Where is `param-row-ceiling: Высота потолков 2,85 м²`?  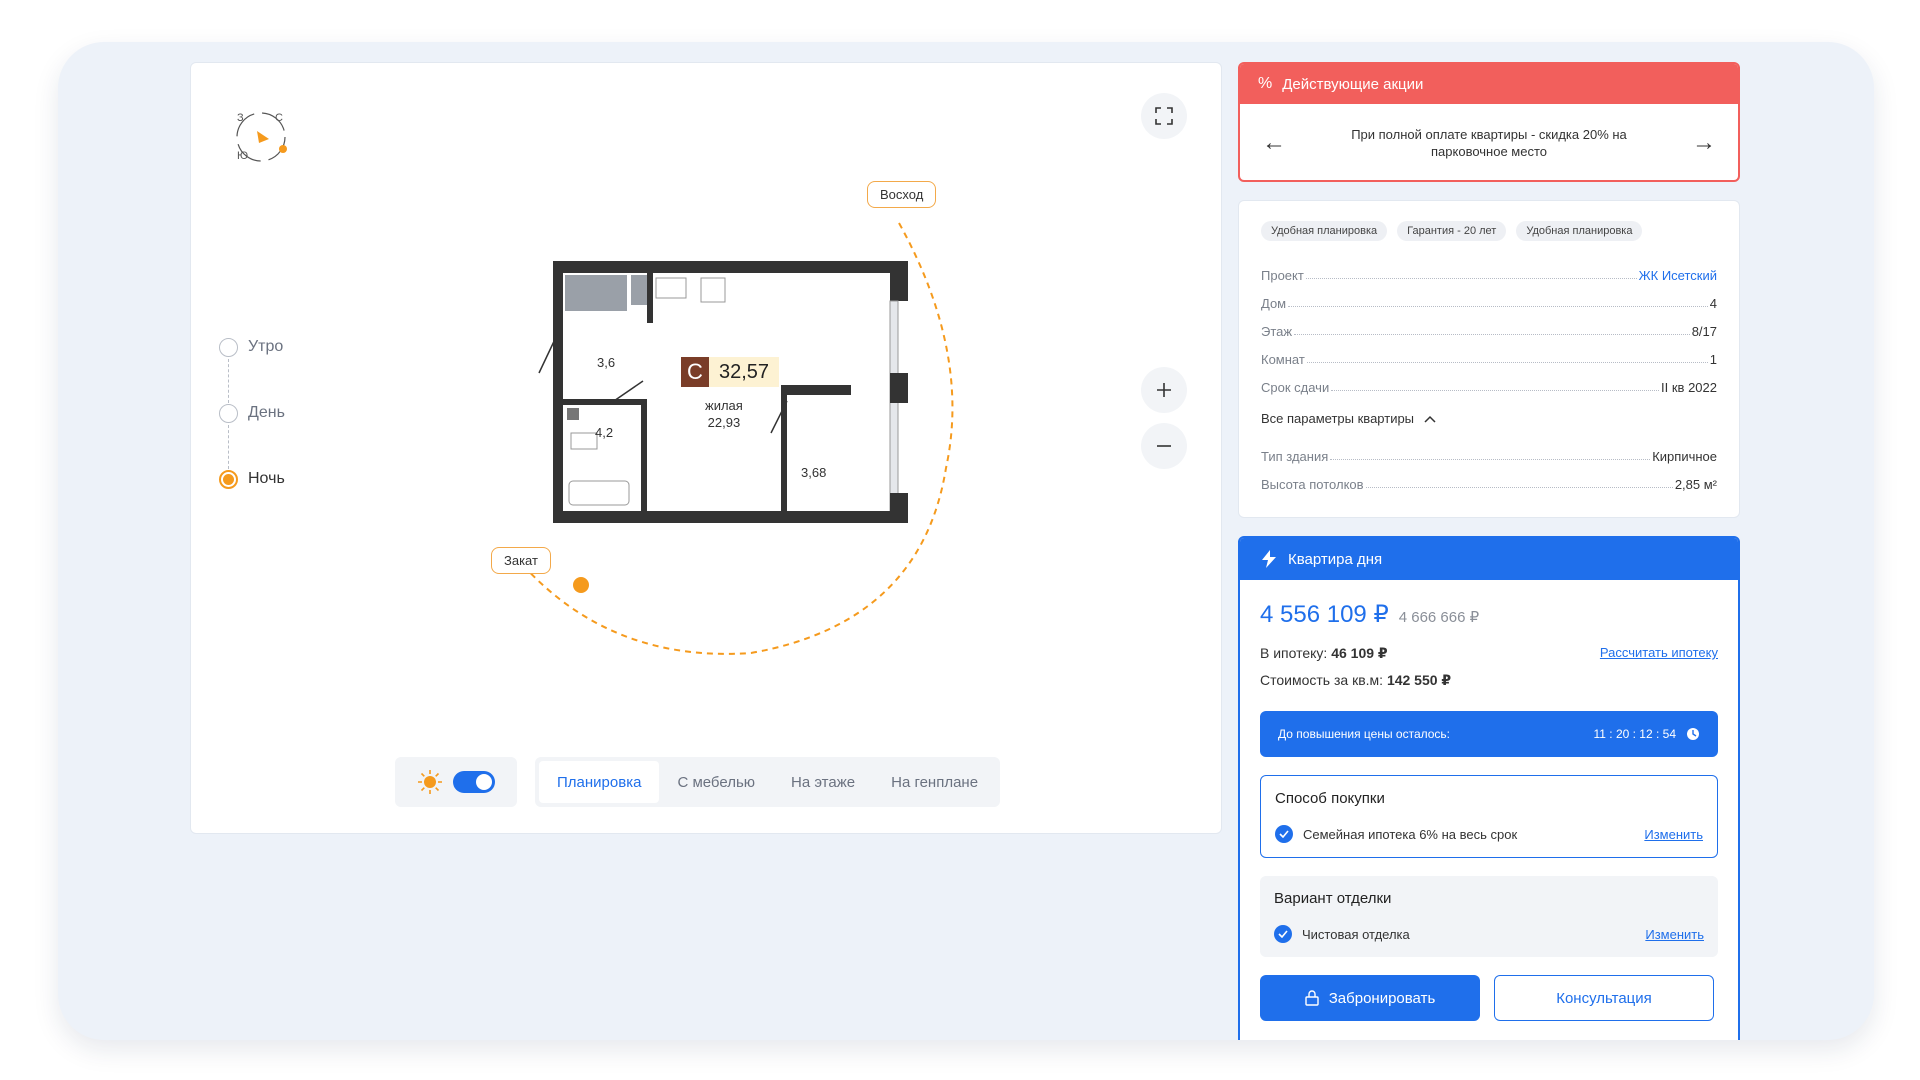
param-row-ceiling: Высота потолков 2,85 м² is located at coordinates (1489, 478).